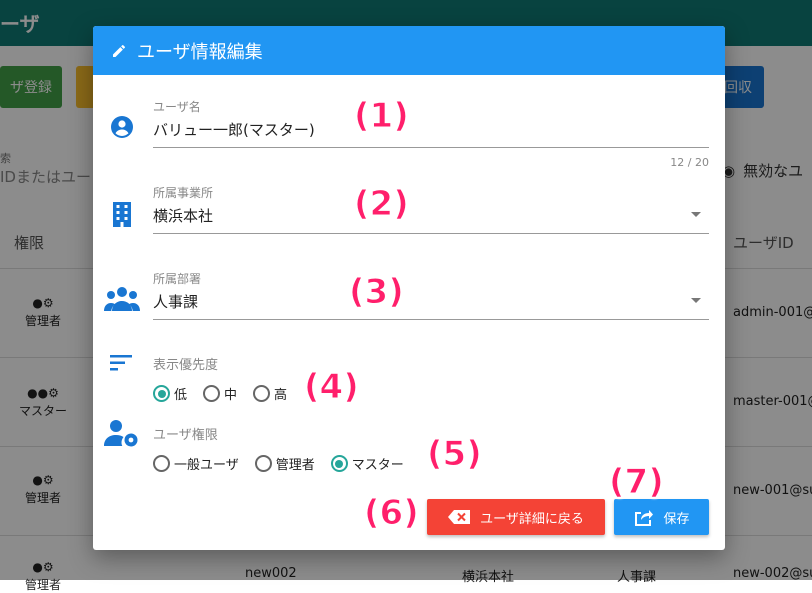 This screenshot has width=812, height=593. What do you see at coordinates (431, 147) in the screenshot?
I see `input-underline` at bounding box center [431, 147].